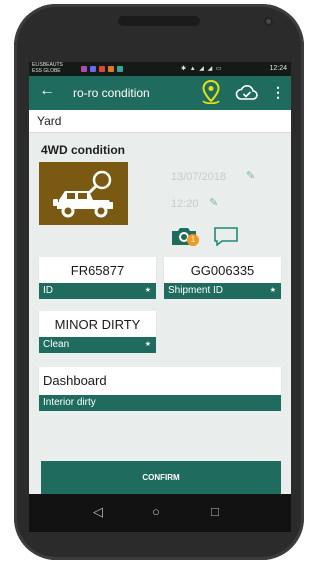  What do you see at coordinates (161, 477) in the screenshot?
I see `confirm-button: CONFIRM` at bounding box center [161, 477].